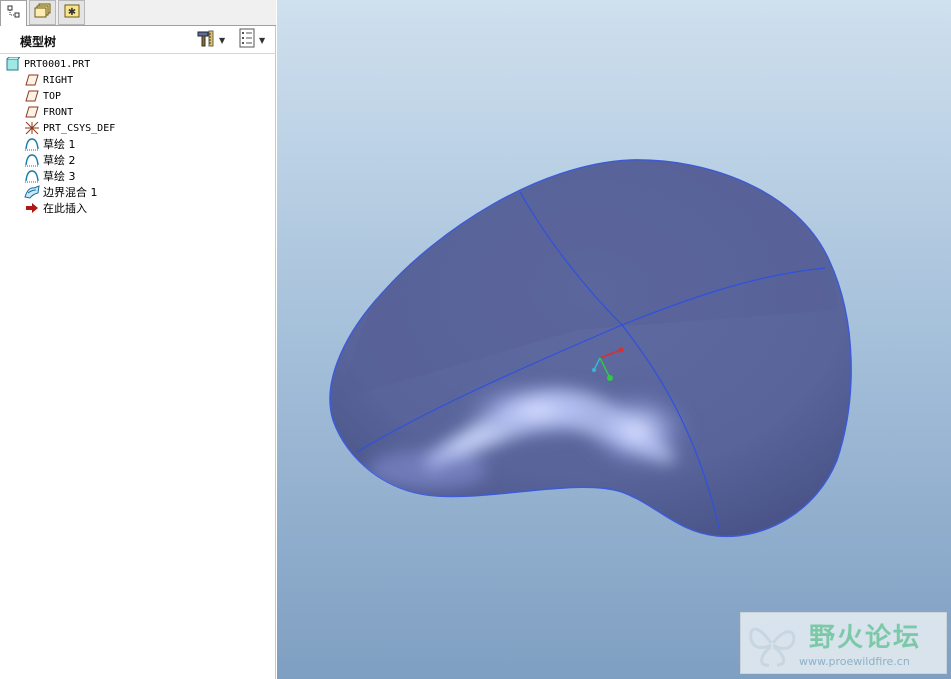 The image size is (951, 679). I want to click on tree-item-datum-top: TOP, so click(42, 96).